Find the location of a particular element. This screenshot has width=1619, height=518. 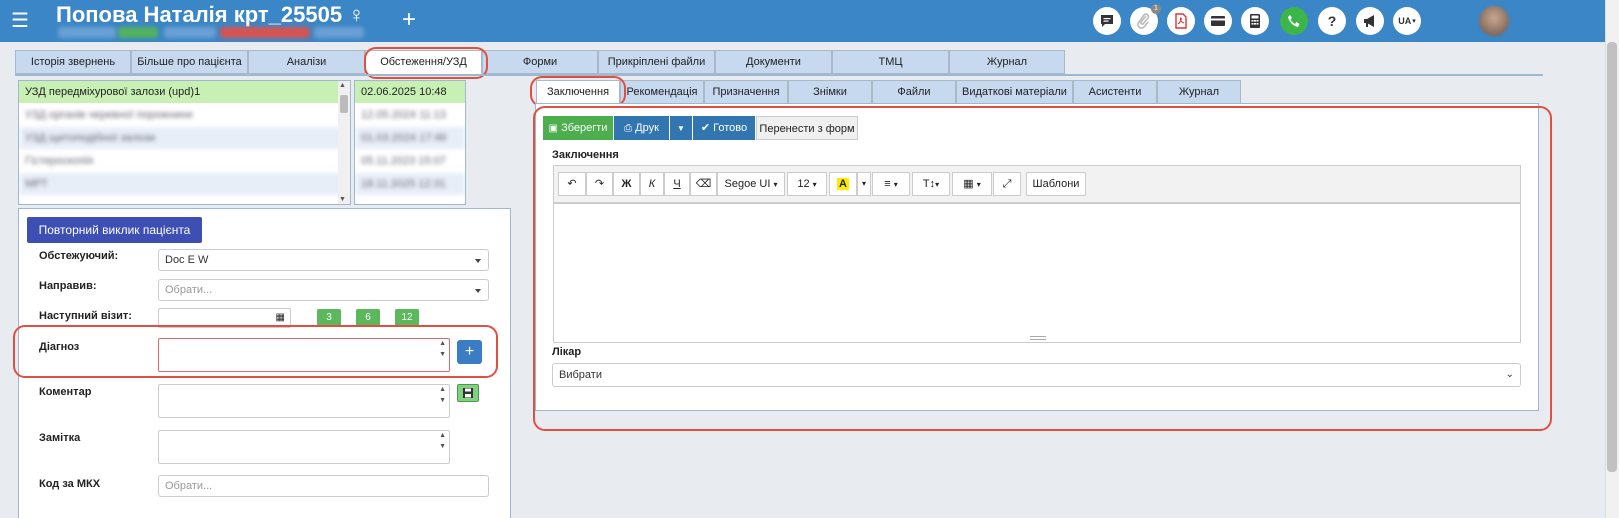

tab-attached-files: Прикріплені файли is located at coordinates (656, 62).